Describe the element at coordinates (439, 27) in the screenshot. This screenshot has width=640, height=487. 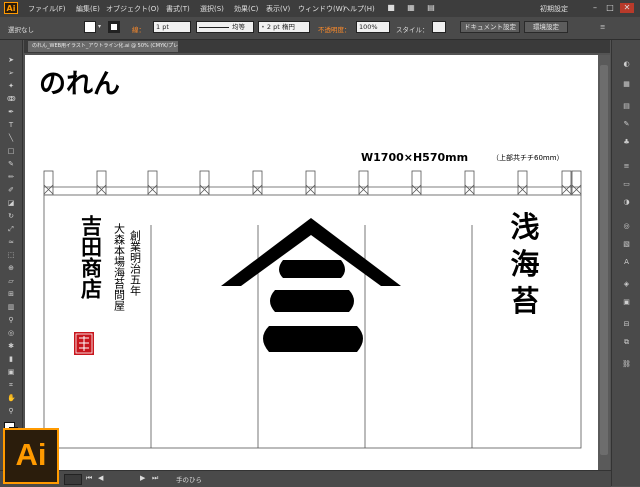
I see `style-swatch` at that location.